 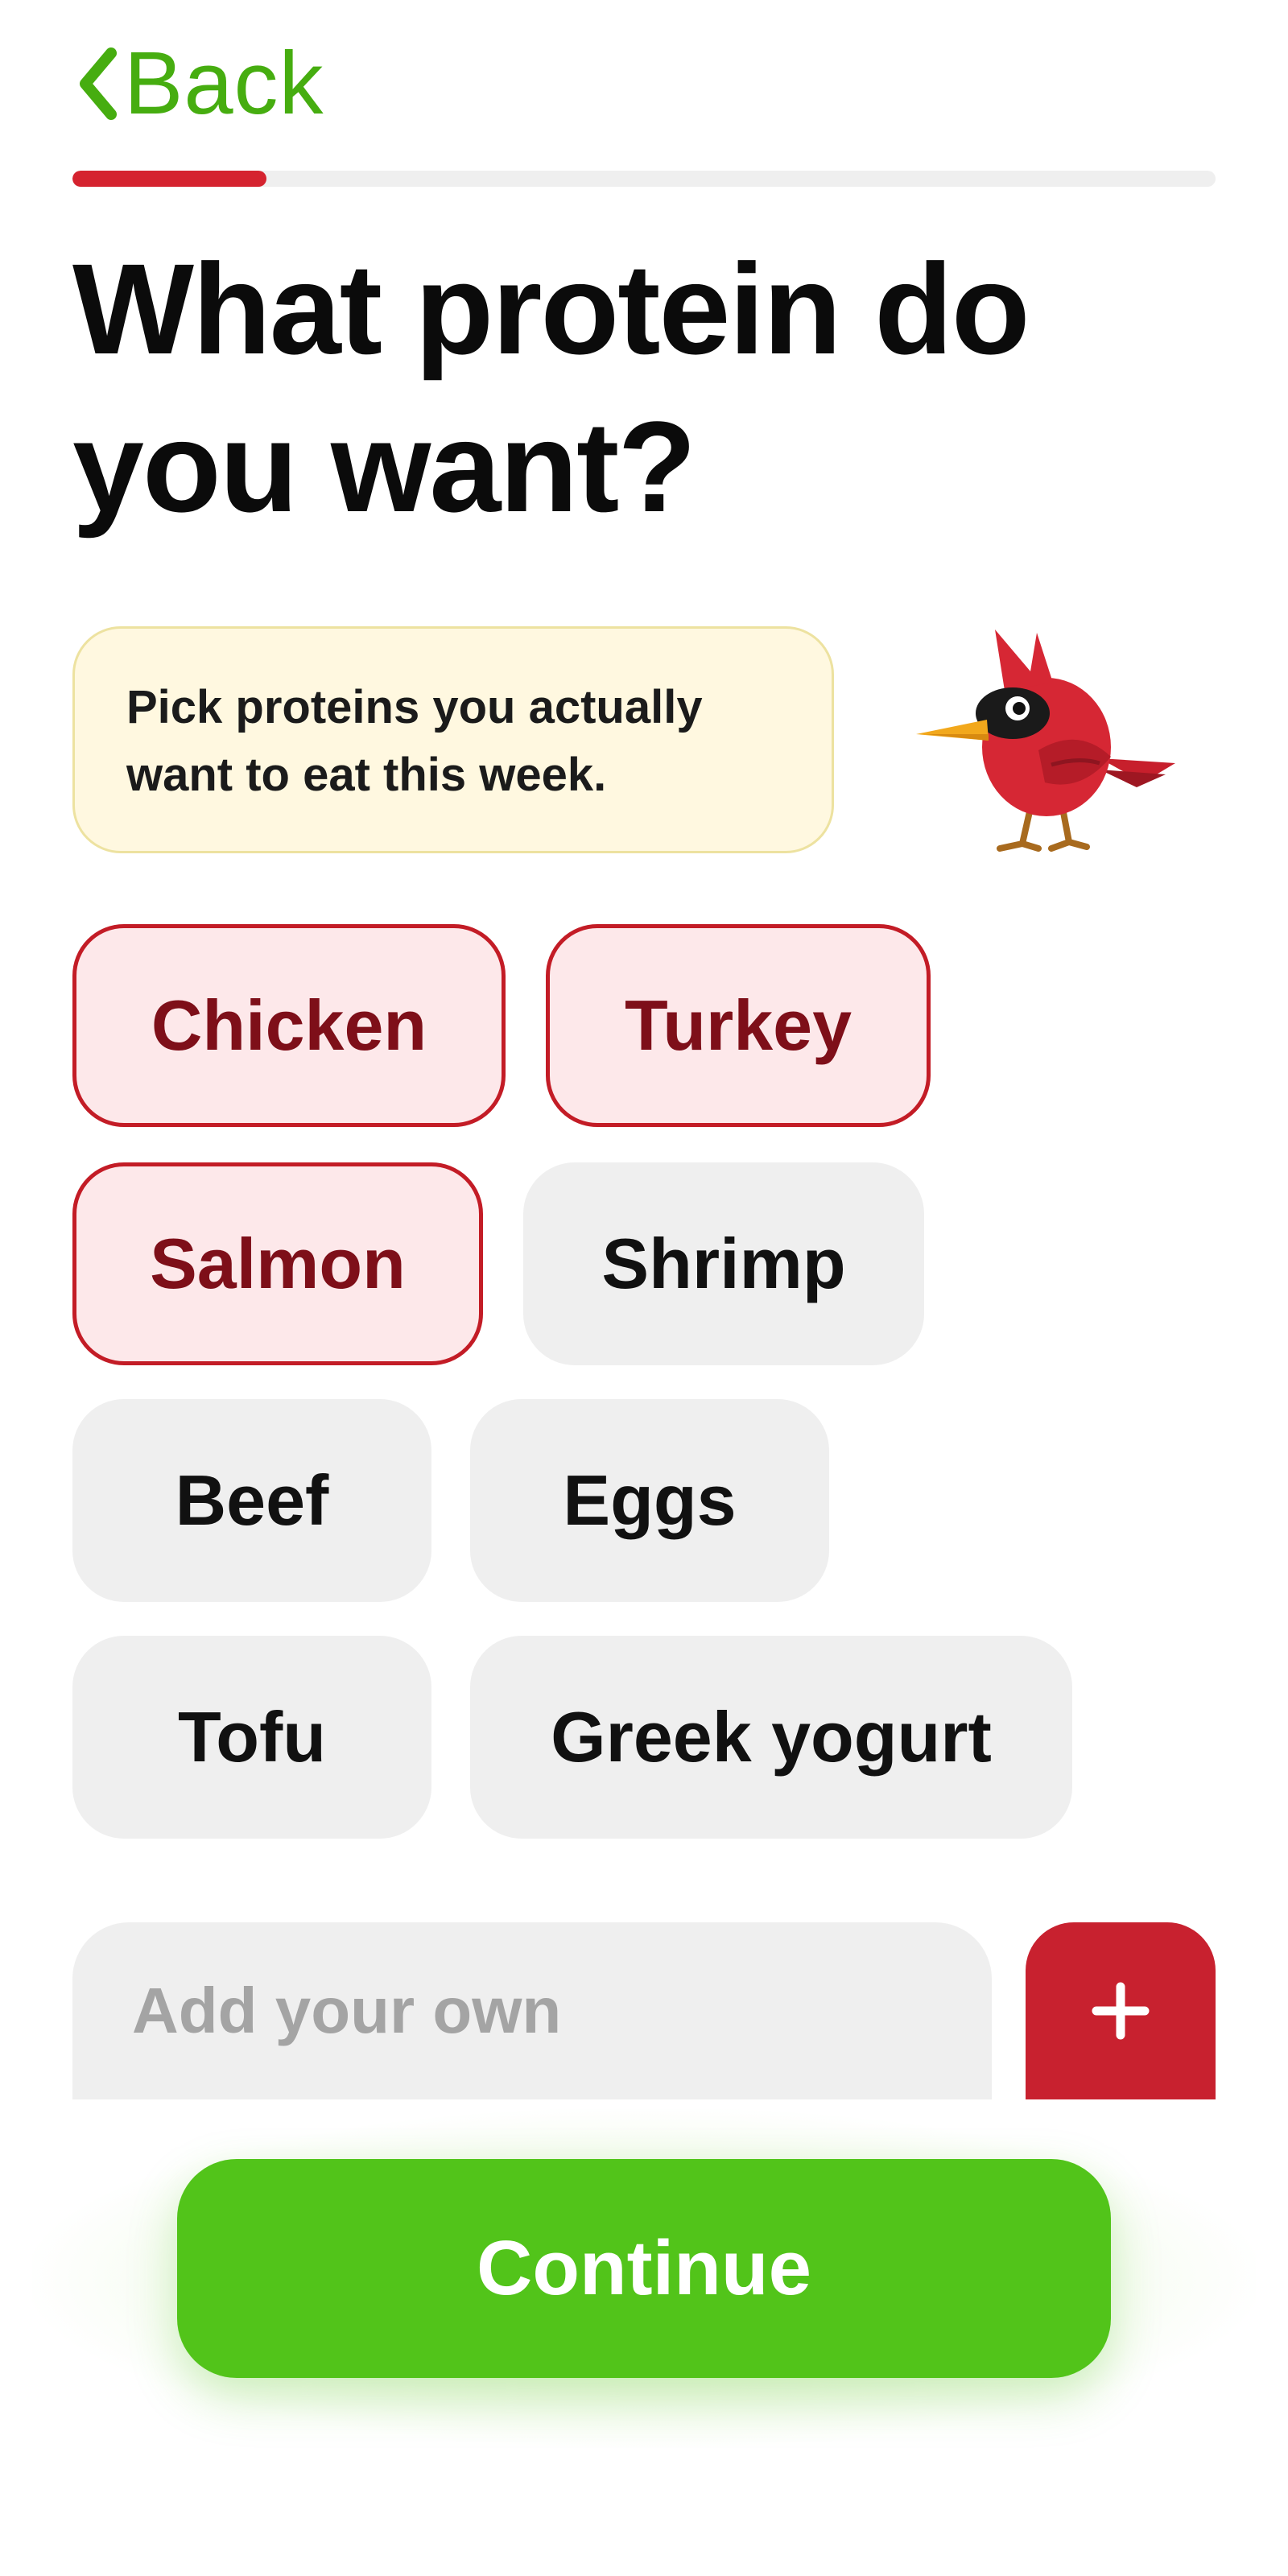 I want to click on protein-chip-chicken: Chicken, so click(x=289, y=1025).